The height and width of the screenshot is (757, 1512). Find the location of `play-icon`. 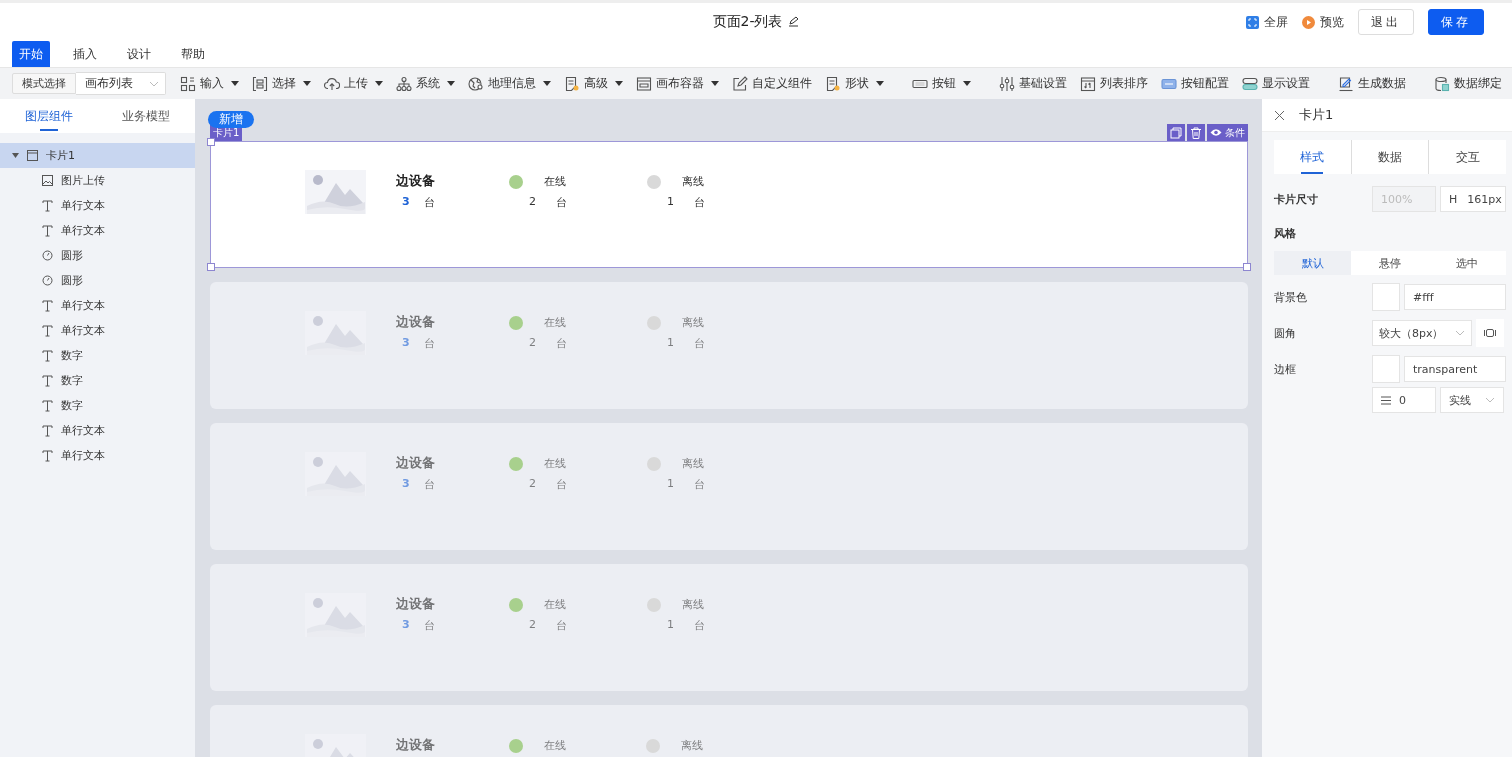

play-icon is located at coordinates (1308, 22).